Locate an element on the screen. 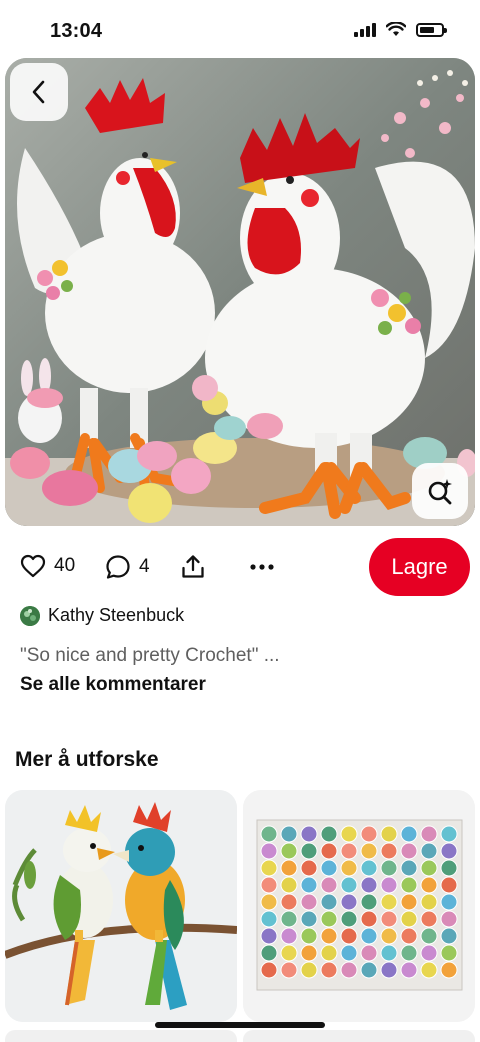  visual-search-icon is located at coordinates (440, 492).